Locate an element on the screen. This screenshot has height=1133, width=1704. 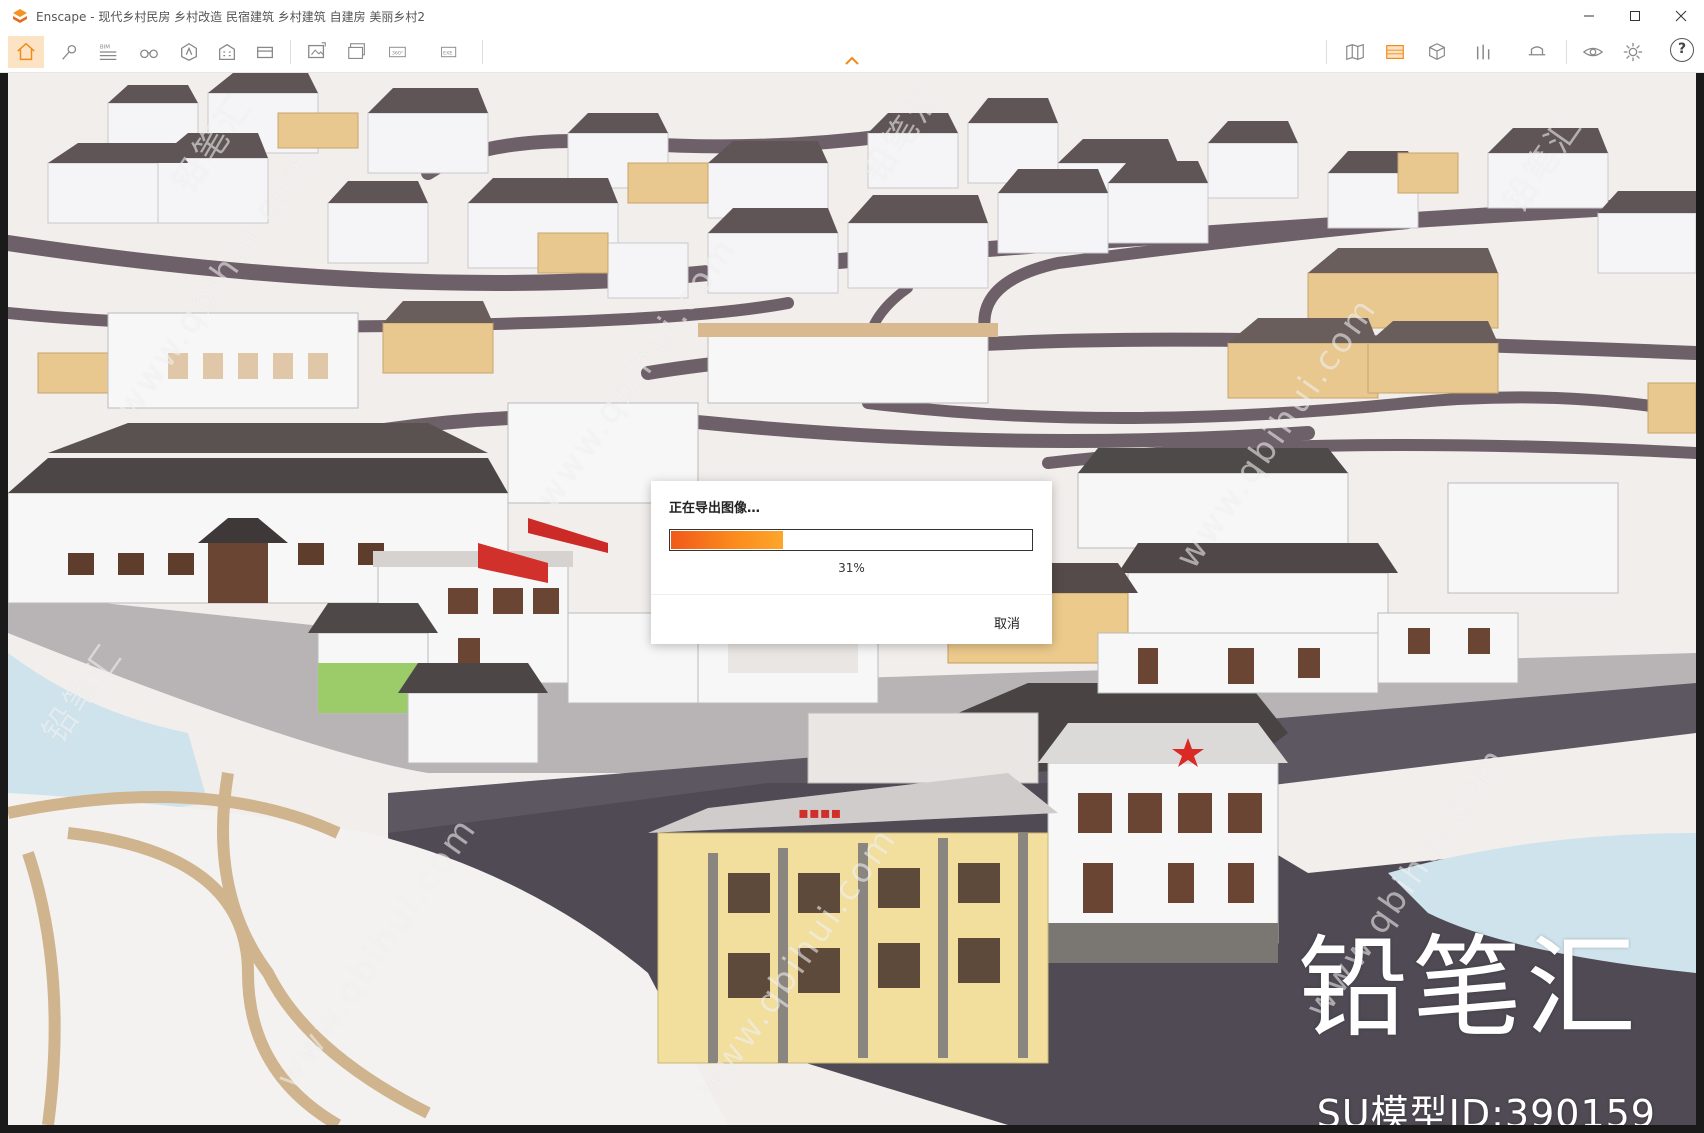
binoculars-button is located at coordinates (149, 52).